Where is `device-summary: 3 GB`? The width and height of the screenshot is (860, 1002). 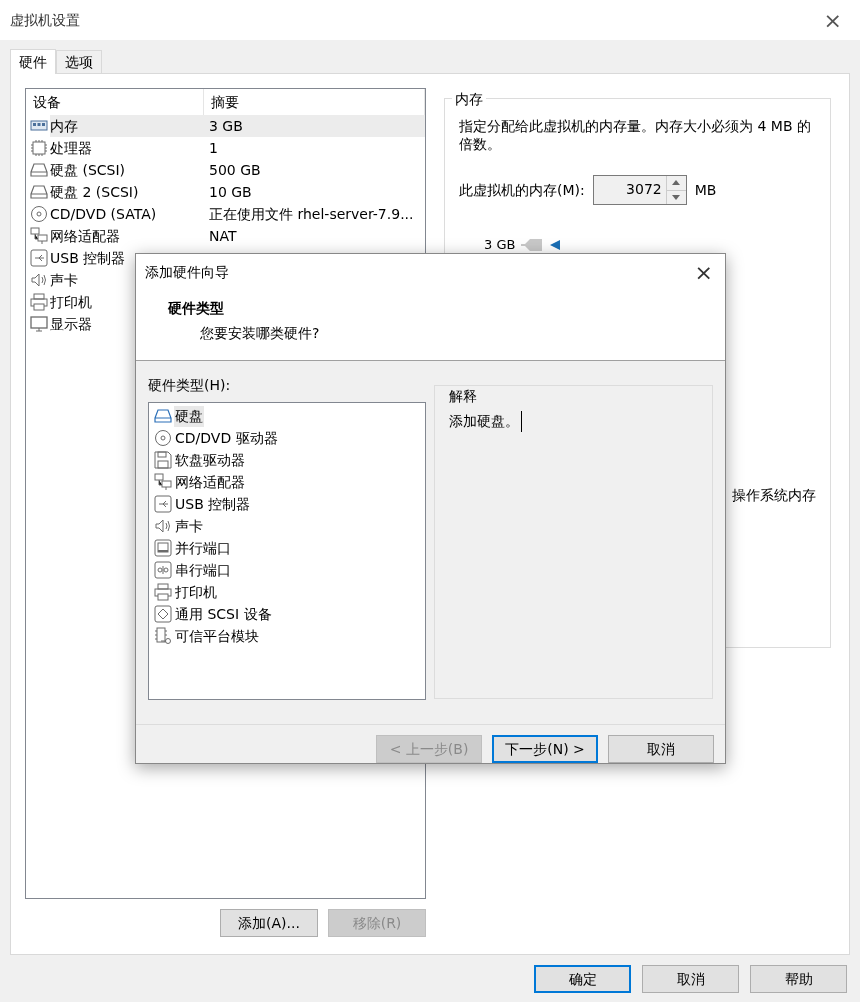
device-summary: 3 GB is located at coordinates (225, 126).